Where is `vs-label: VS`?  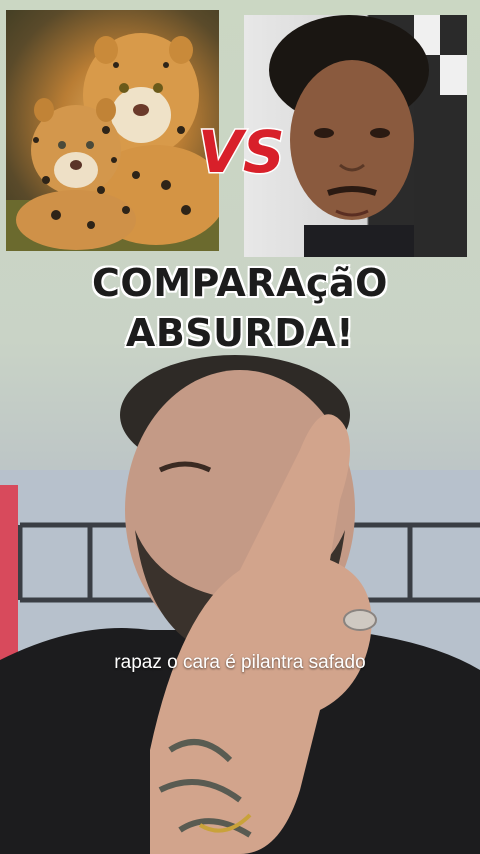
vs-label: VS is located at coordinates (241, 152).